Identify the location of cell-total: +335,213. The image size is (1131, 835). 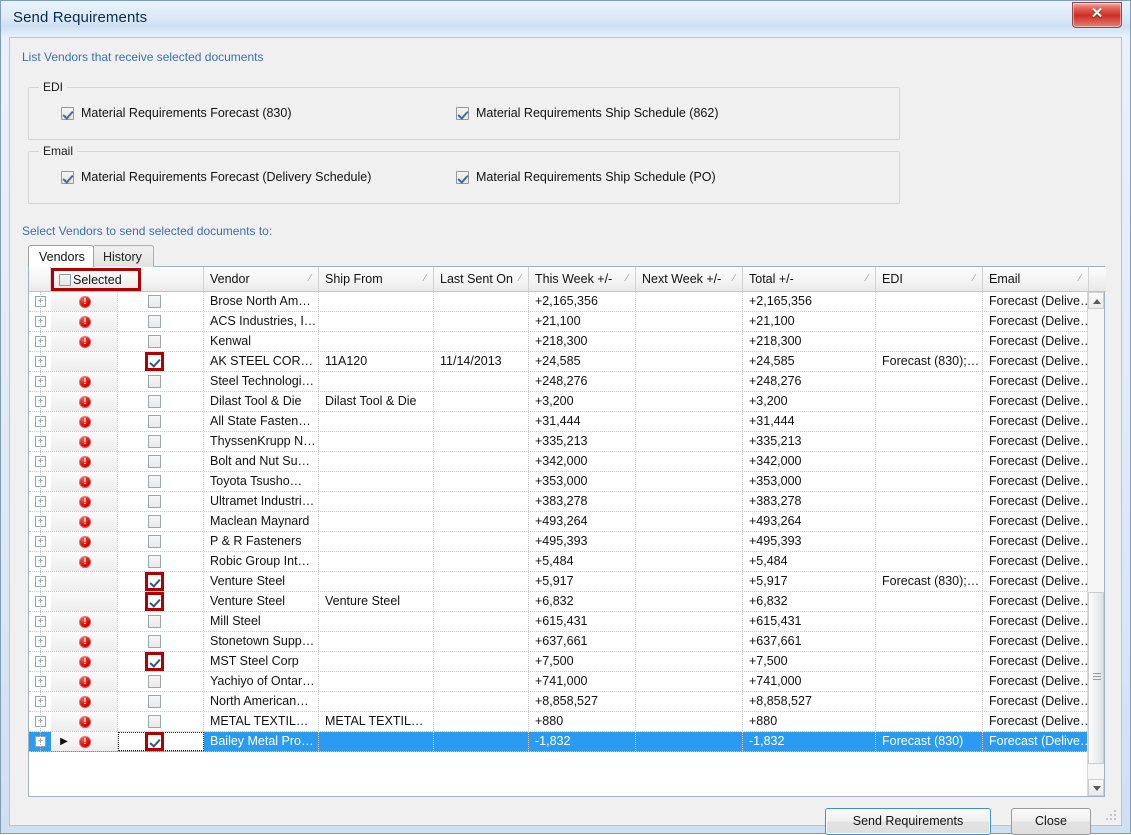
(809, 441).